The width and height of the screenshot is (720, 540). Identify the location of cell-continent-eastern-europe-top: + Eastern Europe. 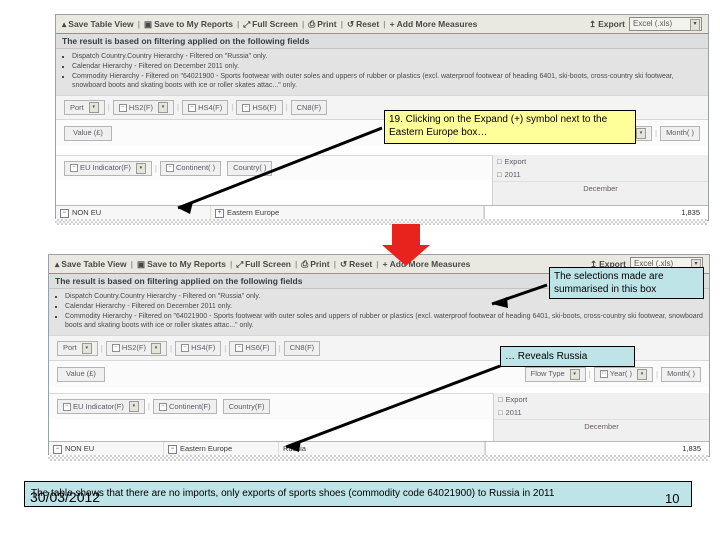
(347, 213).